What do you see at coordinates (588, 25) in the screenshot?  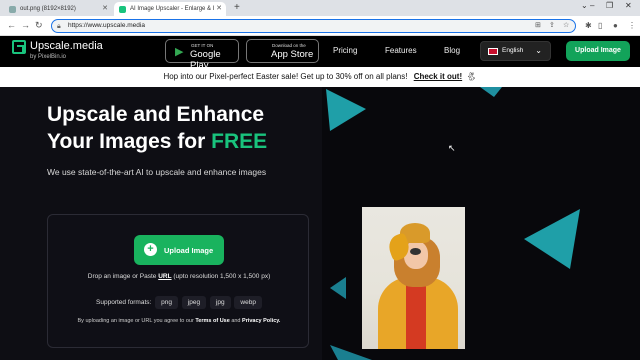 I see `extensions-icon: ✱` at bounding box center [588, 25].